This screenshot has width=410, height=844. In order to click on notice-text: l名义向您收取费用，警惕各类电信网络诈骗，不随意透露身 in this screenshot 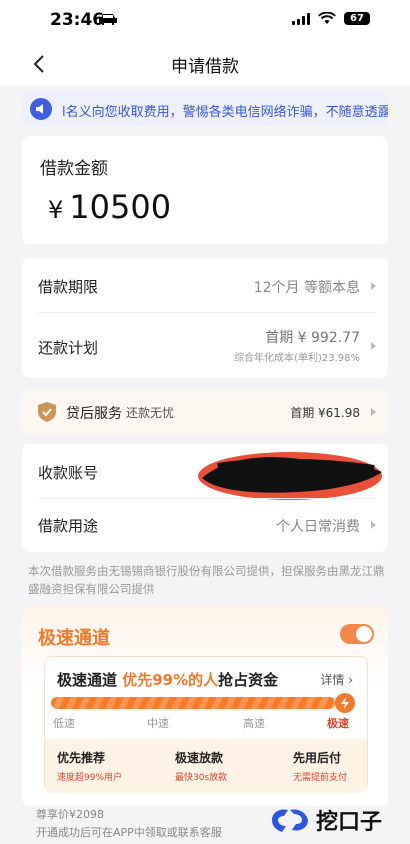, I will do `click(225, 112)`.